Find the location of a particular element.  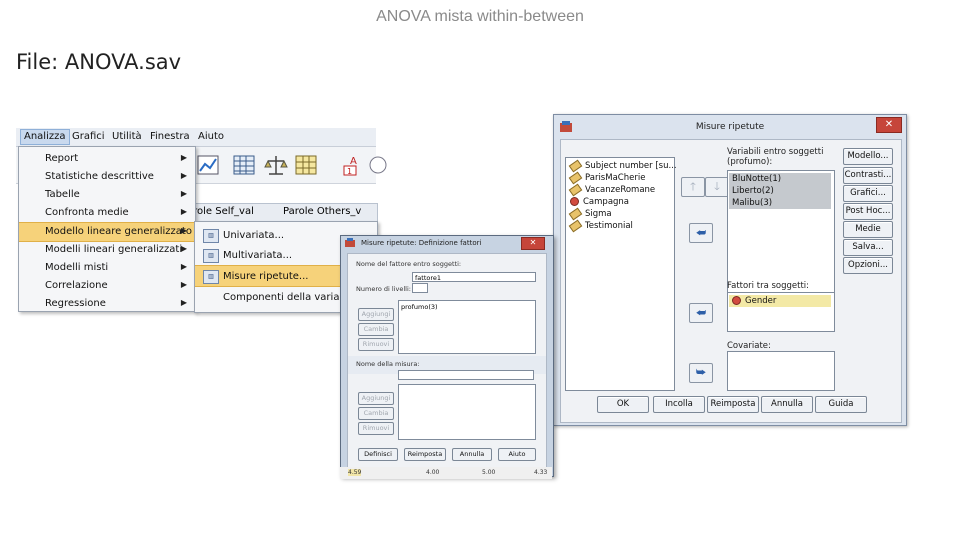

factor-name-input: fattore1 is located at coordinates (474, 277).